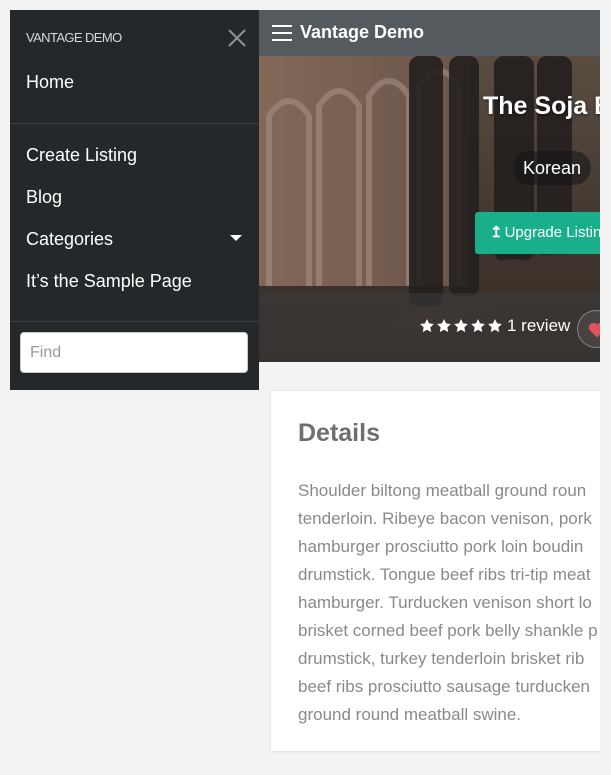 The image size is (611, 775). I want to click on search-input, so click(134, 352).